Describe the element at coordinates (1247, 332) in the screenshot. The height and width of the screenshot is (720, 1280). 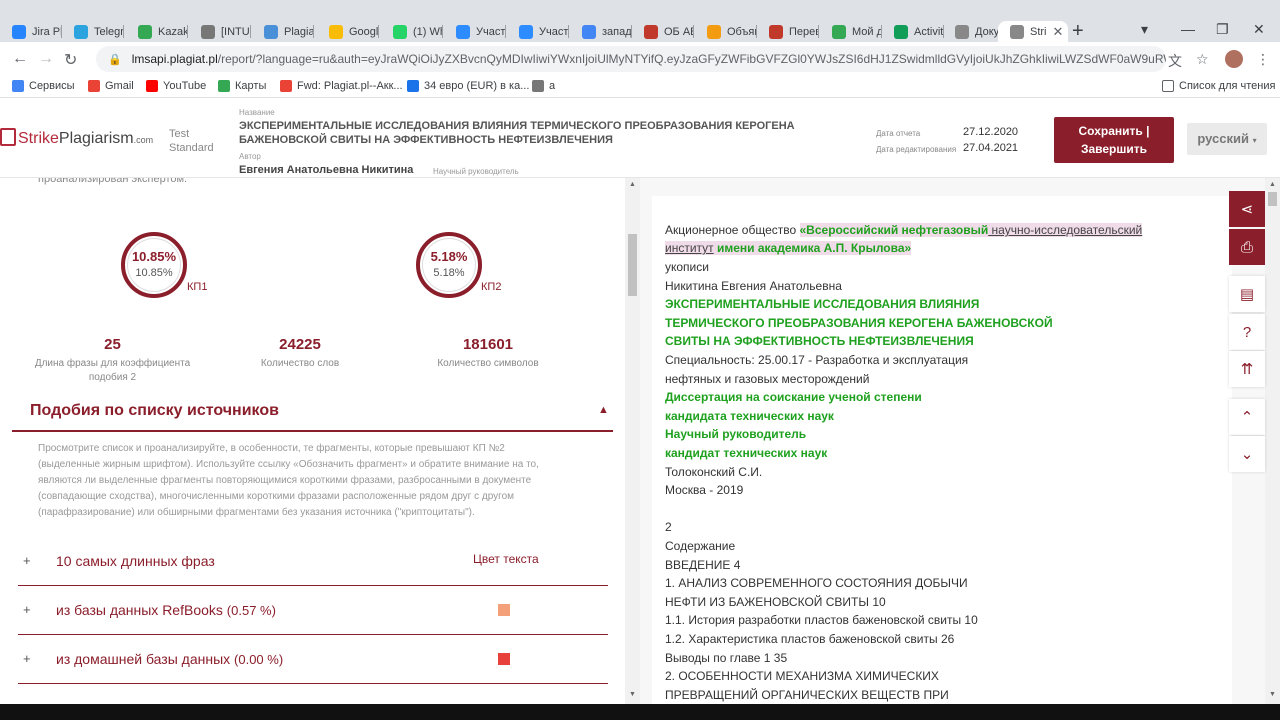
I see `help-button: ?` at that location.